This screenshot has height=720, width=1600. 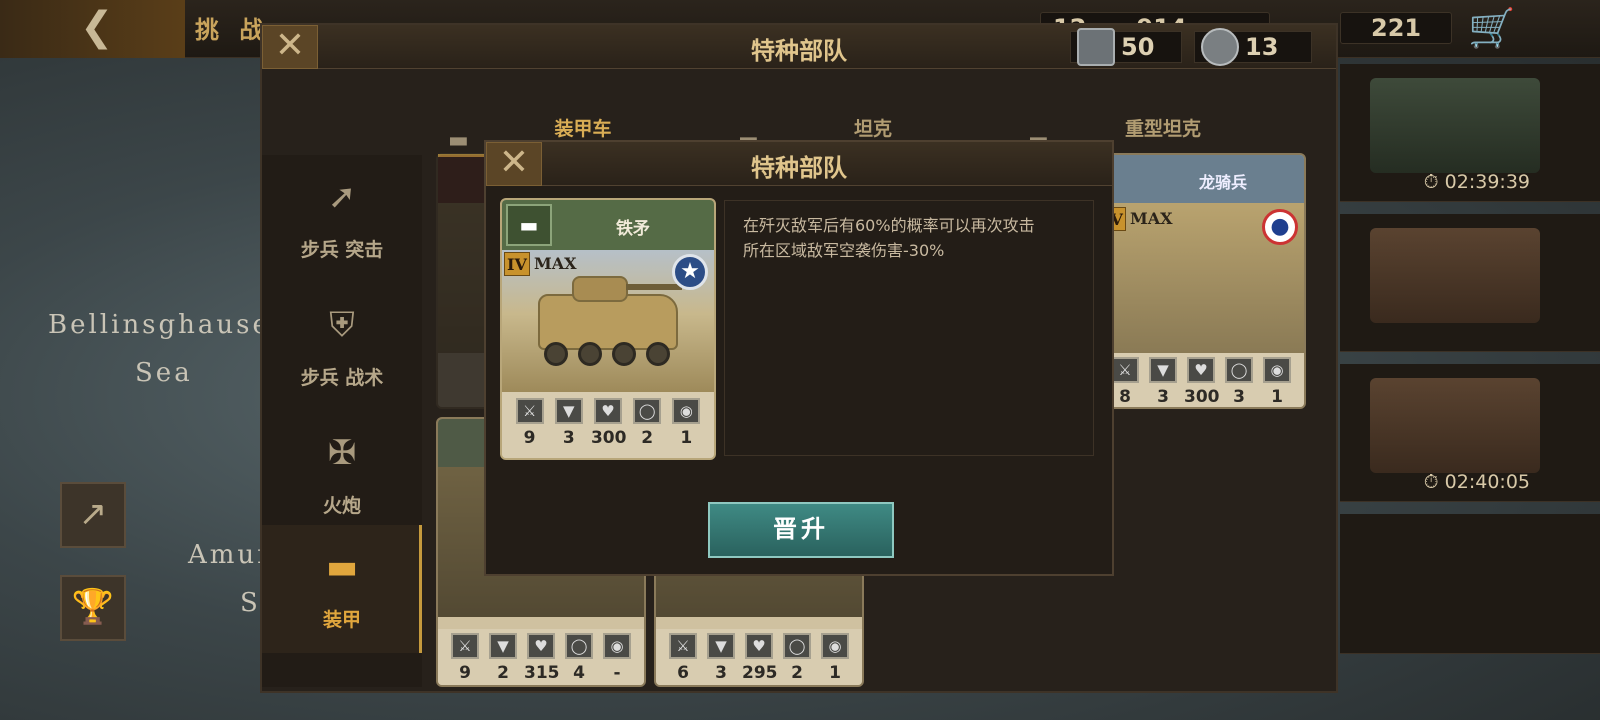 I want to click on crate-timer: ⏱ 02:40:05, so click(x=1476, y=482).